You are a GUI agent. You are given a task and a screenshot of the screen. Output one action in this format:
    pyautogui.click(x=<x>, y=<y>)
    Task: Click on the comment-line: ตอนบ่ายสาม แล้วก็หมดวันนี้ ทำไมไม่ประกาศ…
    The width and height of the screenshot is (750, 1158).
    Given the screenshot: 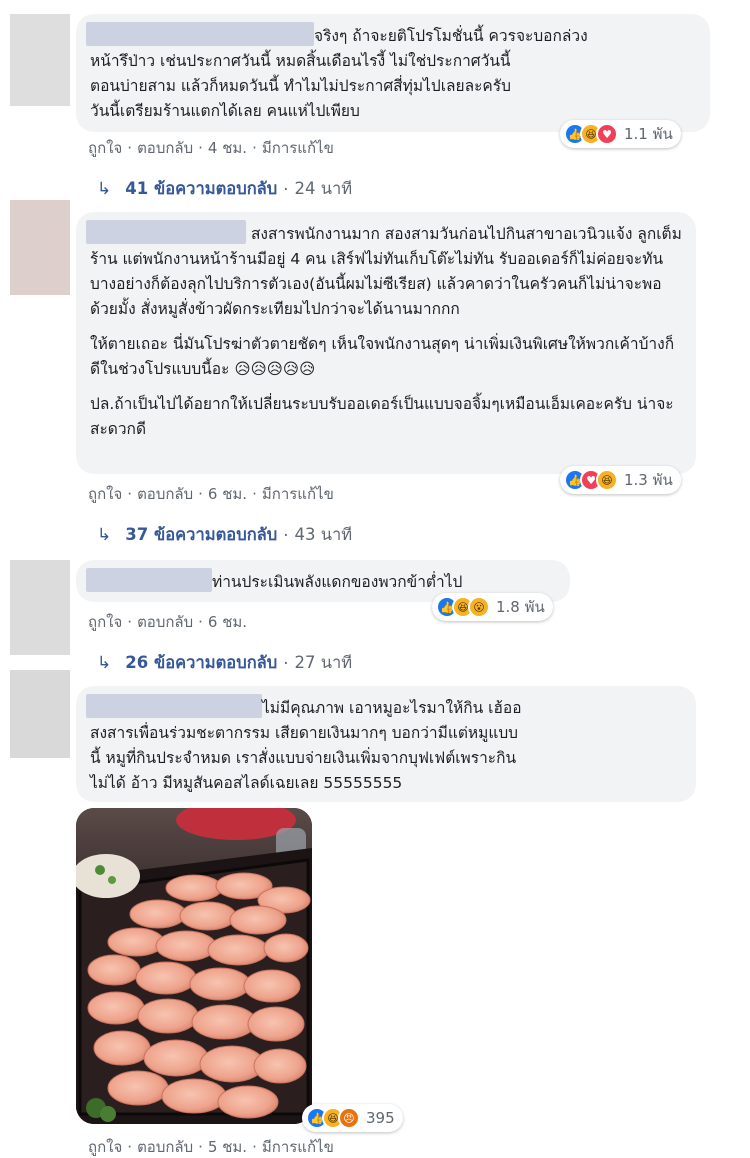 What is the action you would take?
    pyautogui.click(x=300, y=86)
    